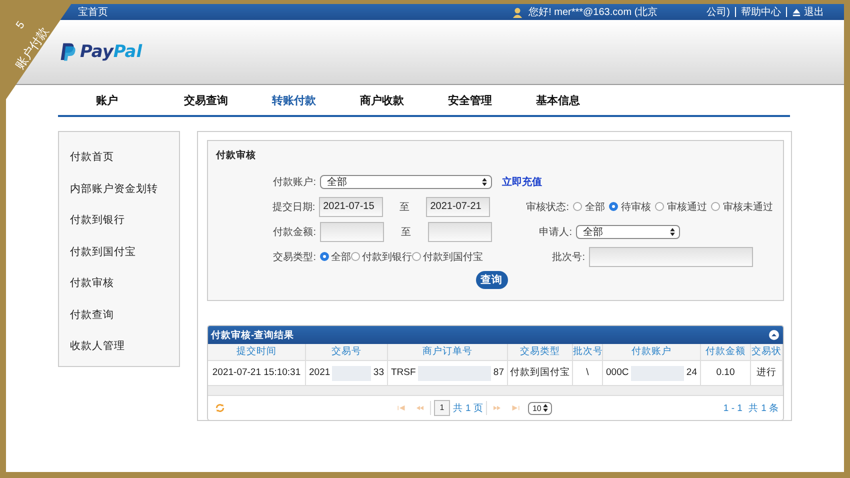  I want to click on refresh-icon, so click(220, 408).